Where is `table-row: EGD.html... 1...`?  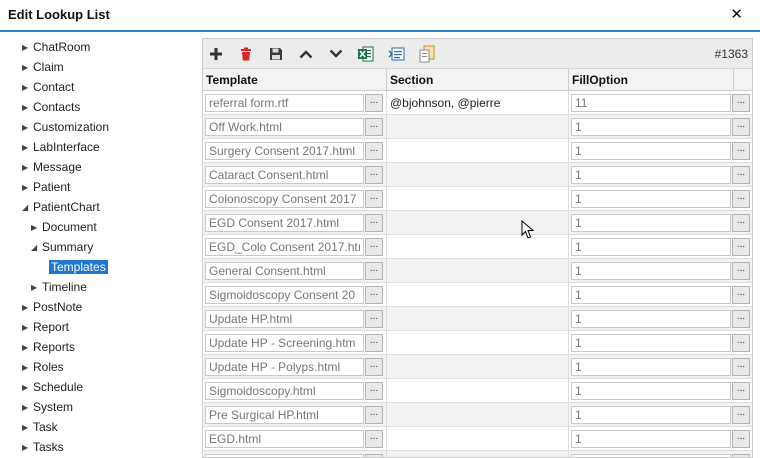
table-row: EGD.html... 1... is located at coordinates (477, 439).